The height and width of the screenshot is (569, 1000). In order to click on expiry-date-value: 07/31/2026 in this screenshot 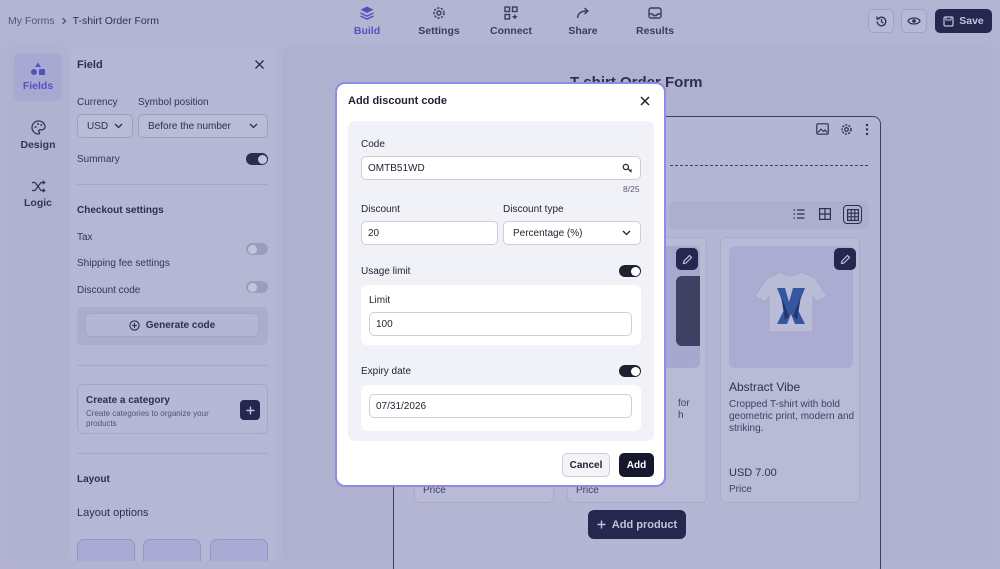, I will do `click(401, 406)`.